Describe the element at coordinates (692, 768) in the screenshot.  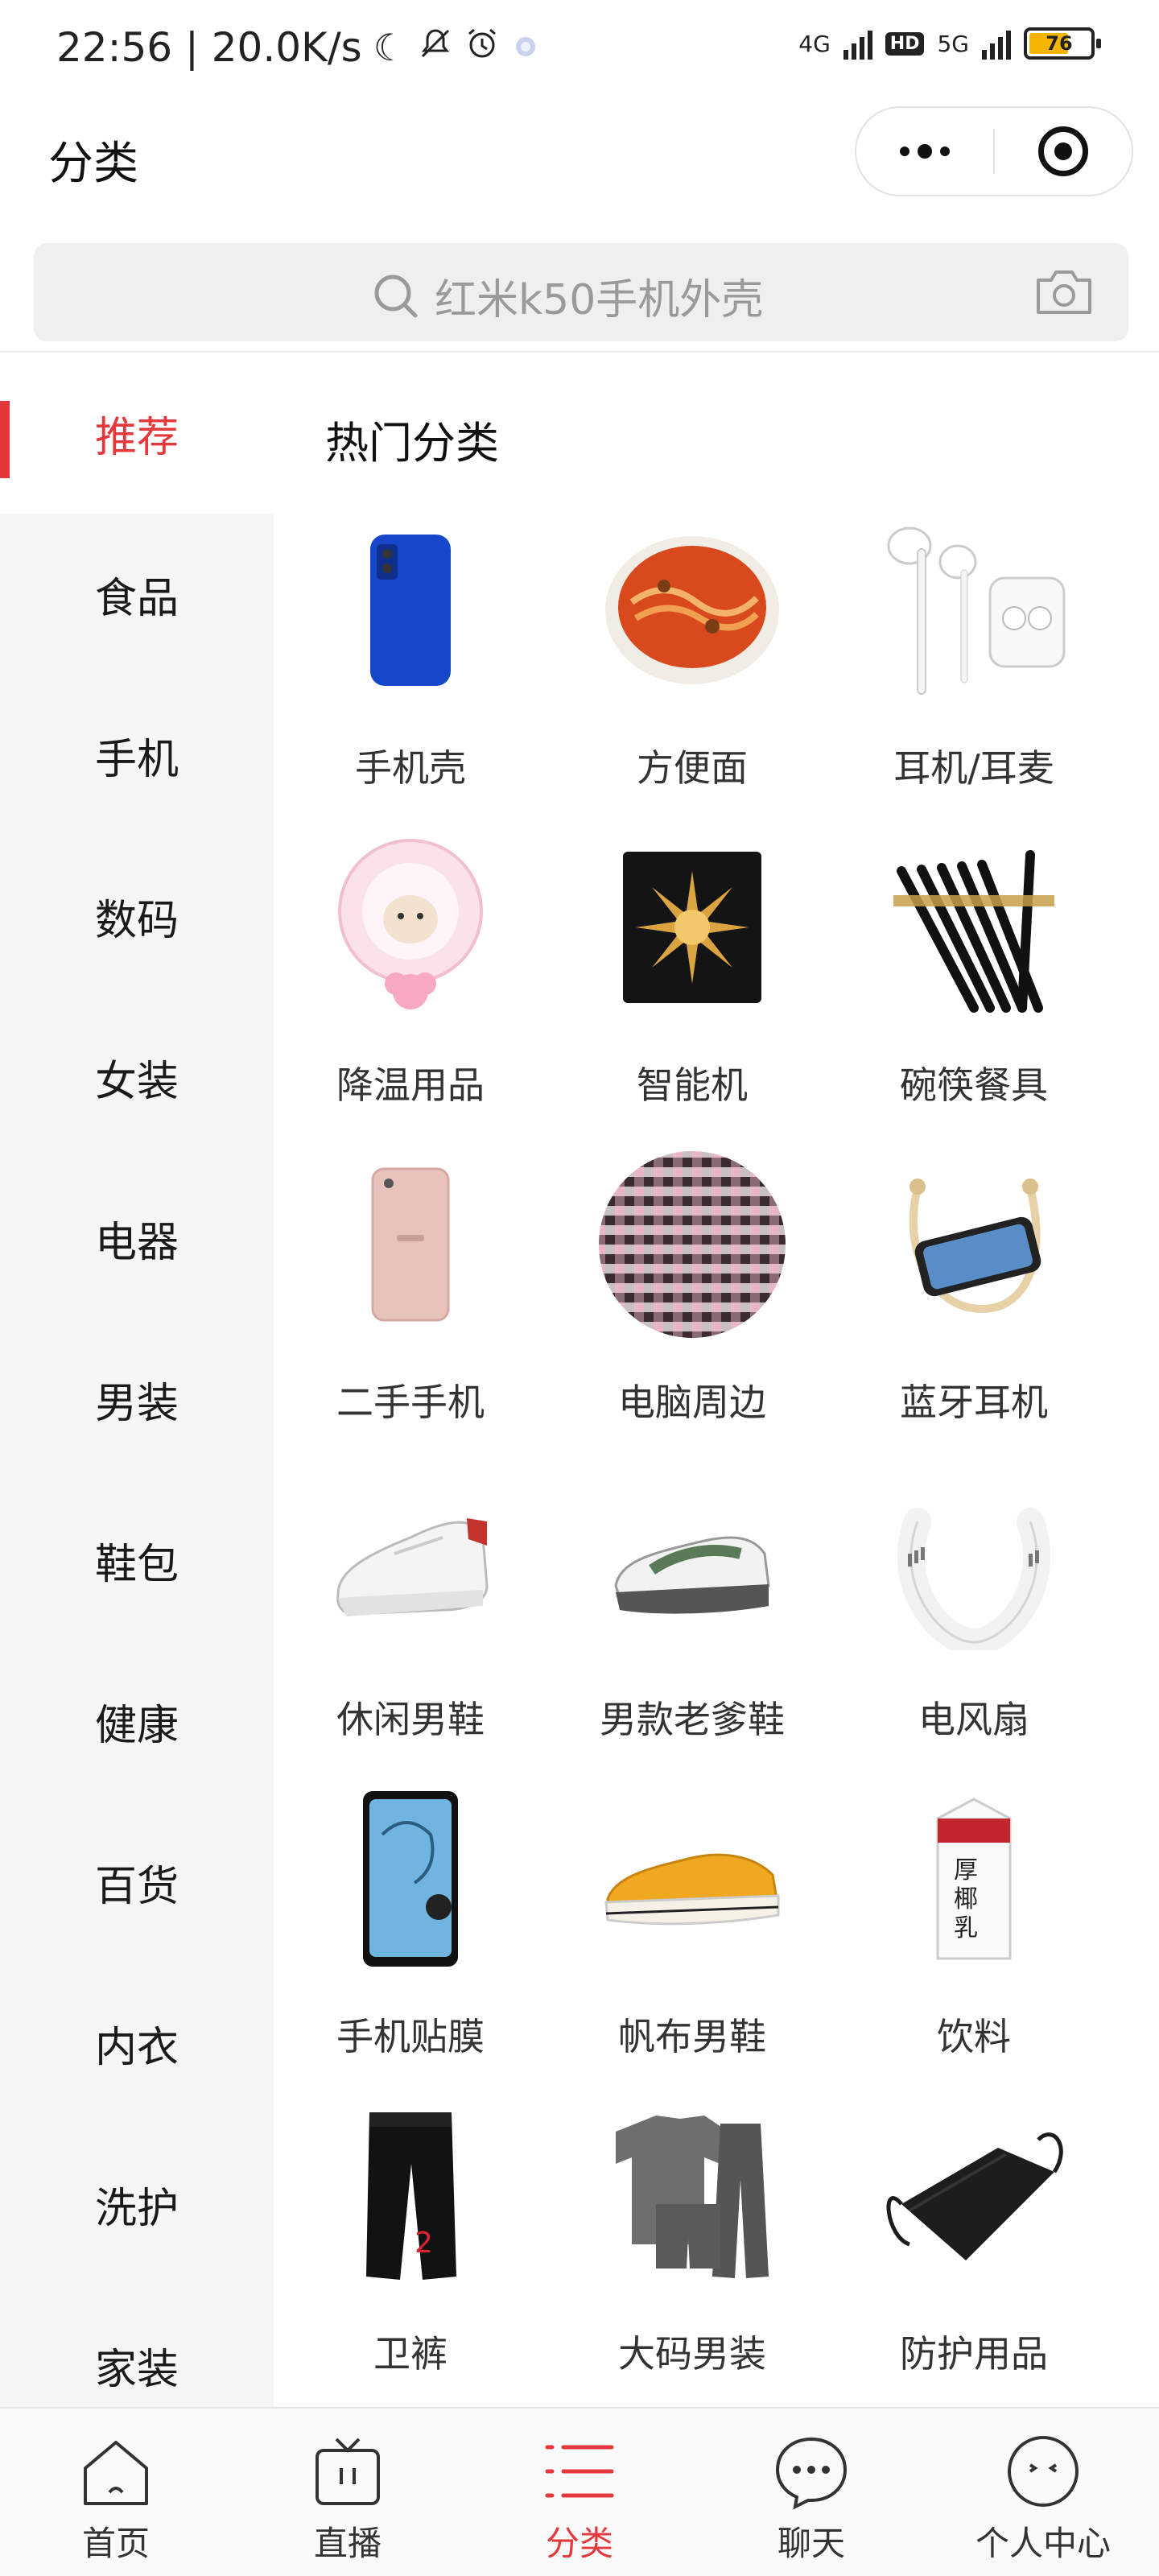
I see `category-label: 方便面` at that location.